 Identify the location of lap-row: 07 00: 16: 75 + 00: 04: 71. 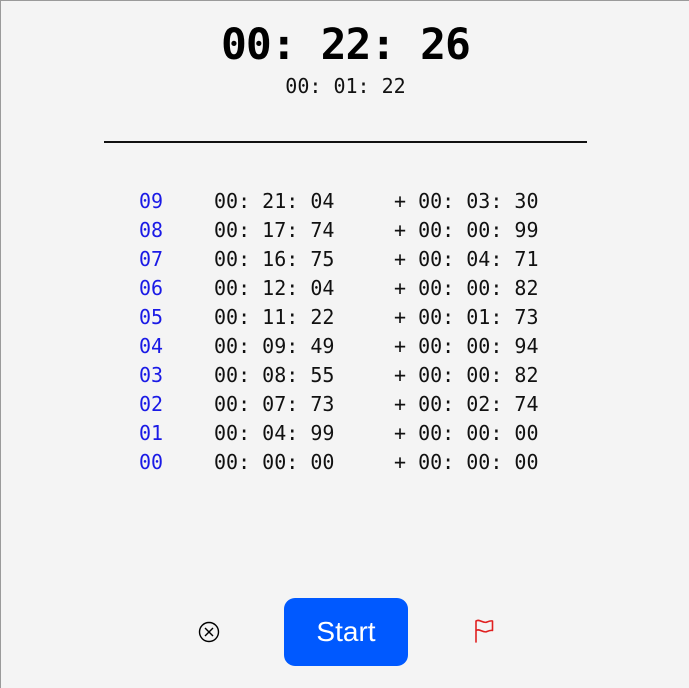
(369, 259).